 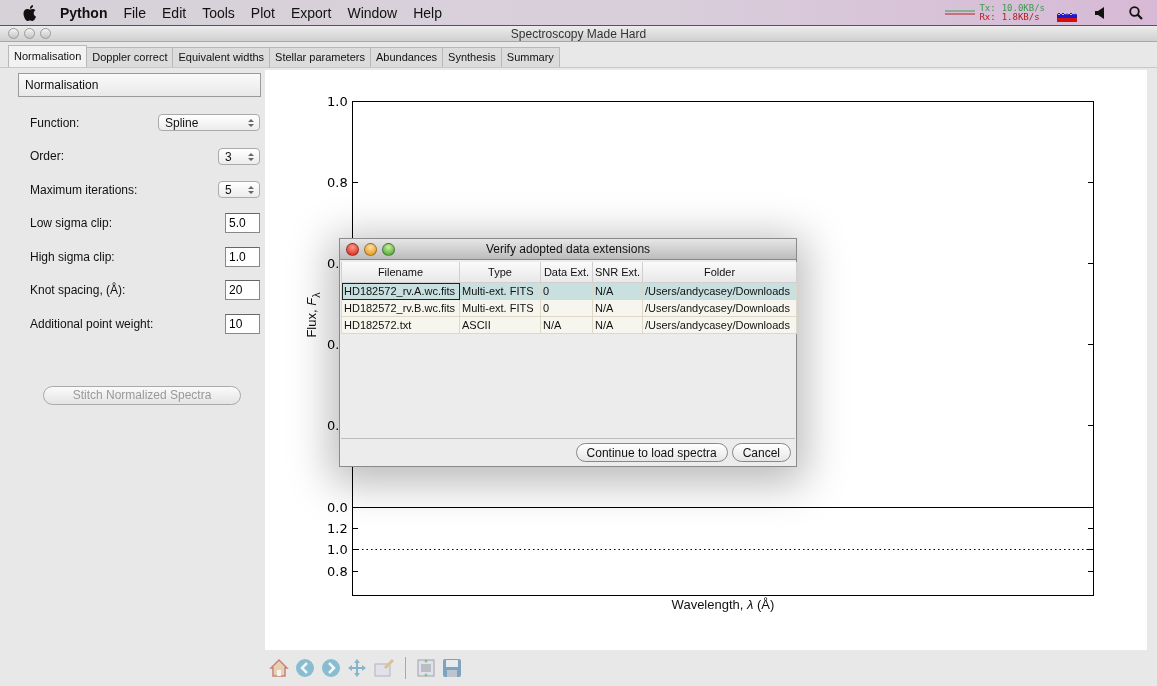 I want to click on input-field: 10, so click(x=242, y=323).